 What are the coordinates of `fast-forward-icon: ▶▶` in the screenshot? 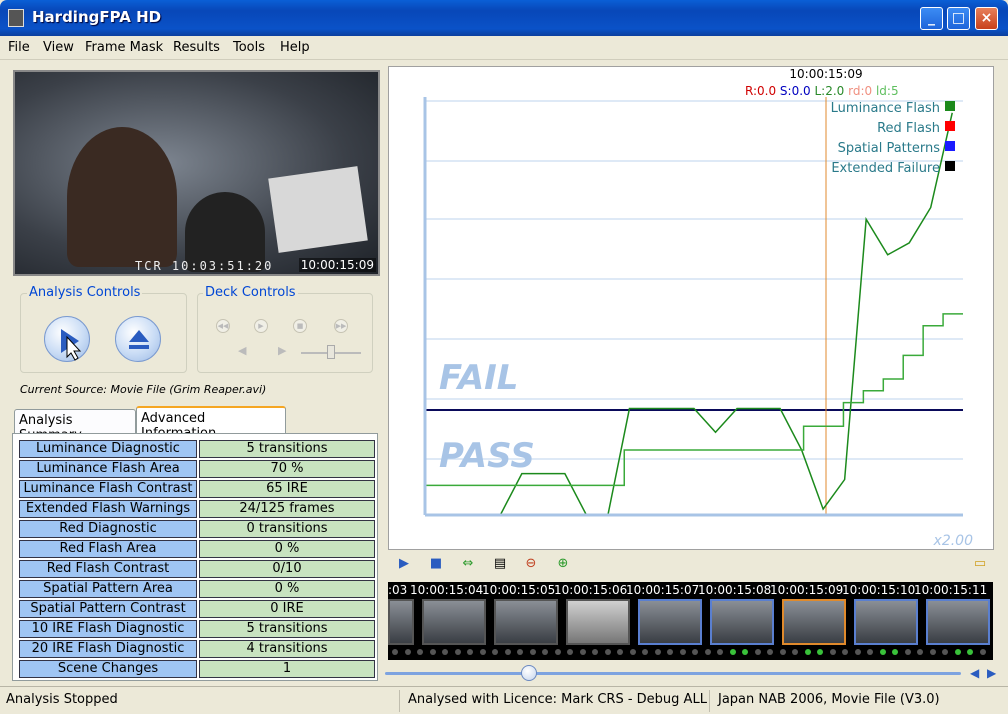 It's located at (341, 326).